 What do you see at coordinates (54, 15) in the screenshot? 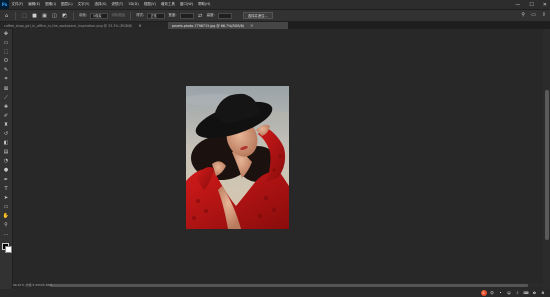
I see `subtract-selection-icon: ◫` at bounding box center [54, 15].